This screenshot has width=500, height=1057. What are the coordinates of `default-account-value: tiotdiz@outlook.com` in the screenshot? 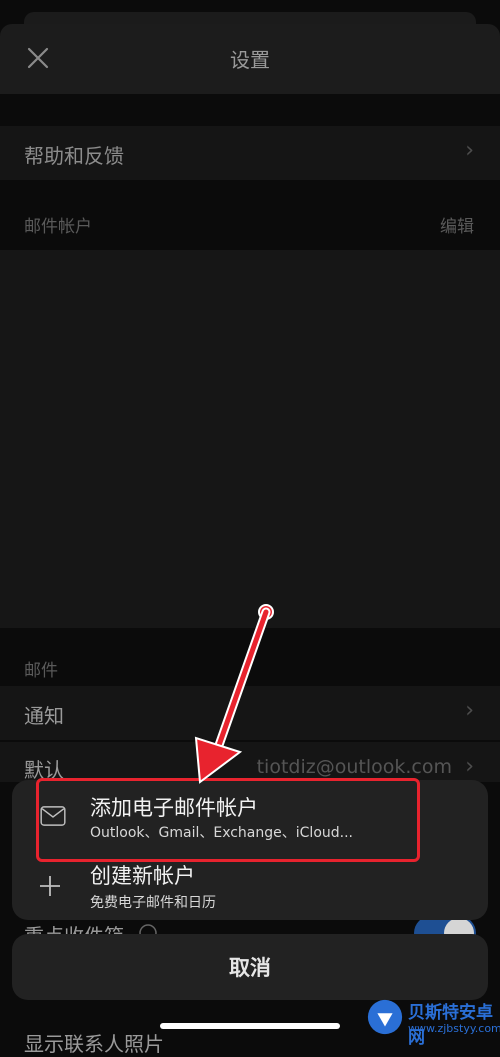 It's located at (354, 767).